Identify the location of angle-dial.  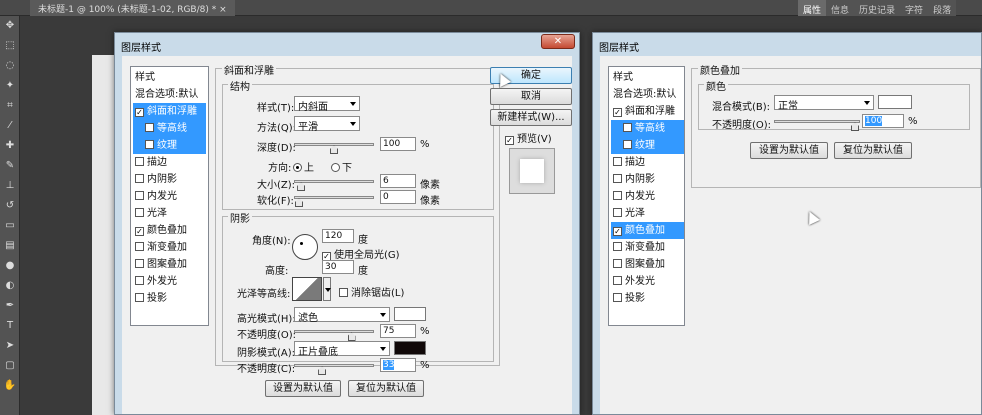
(305, 247).